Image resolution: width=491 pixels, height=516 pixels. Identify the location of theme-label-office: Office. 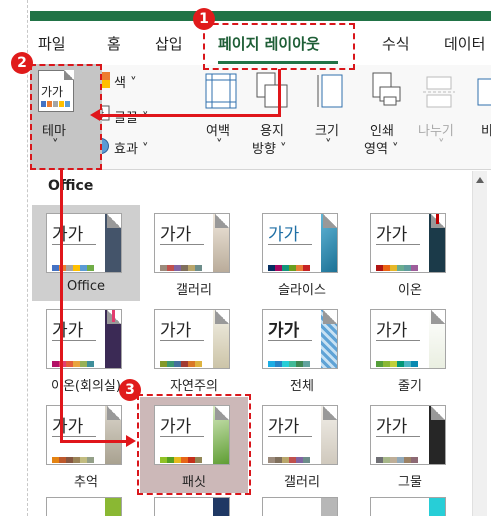
(86, 286).